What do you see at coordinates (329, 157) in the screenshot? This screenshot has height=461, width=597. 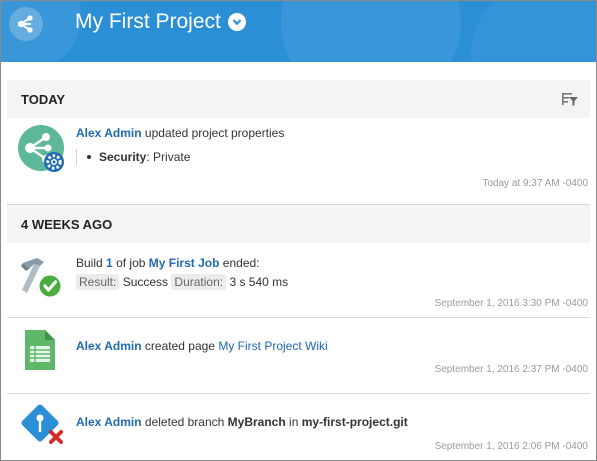 I see `property-change-list: Security: Private` at bounding box center [329, 157].